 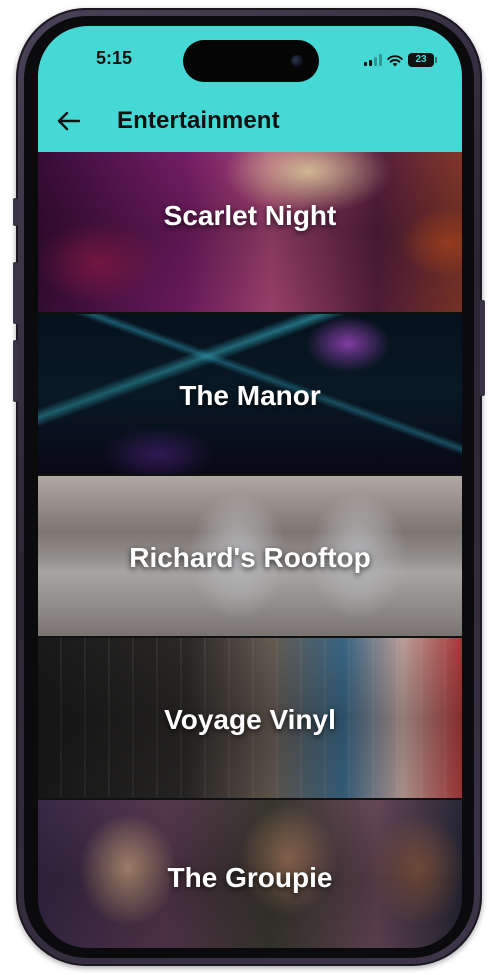 I want to click on action-button, so click(x=15, y=212).